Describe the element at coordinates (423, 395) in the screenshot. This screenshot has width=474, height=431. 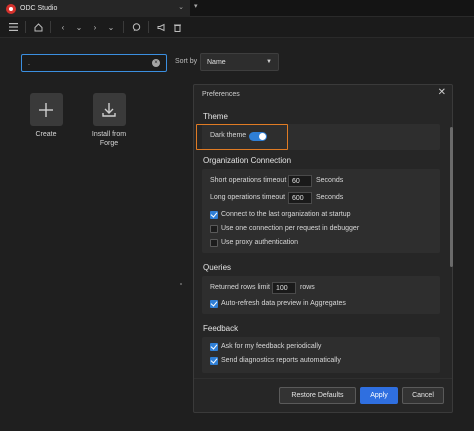
I see `cancel-button: Cancel` at that location.